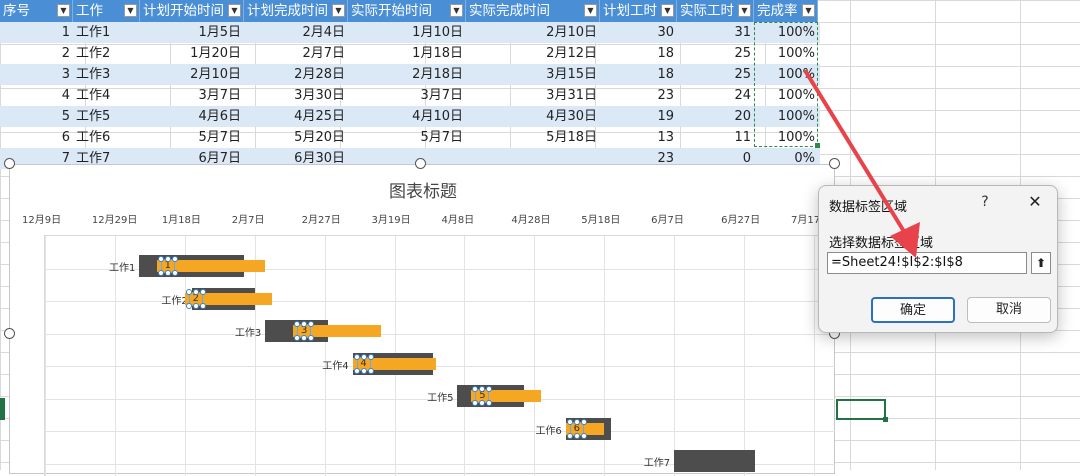  Describe the element at coordinates (407, 116) in the screenshot. I see `table-cell: 4月10日` at that location.